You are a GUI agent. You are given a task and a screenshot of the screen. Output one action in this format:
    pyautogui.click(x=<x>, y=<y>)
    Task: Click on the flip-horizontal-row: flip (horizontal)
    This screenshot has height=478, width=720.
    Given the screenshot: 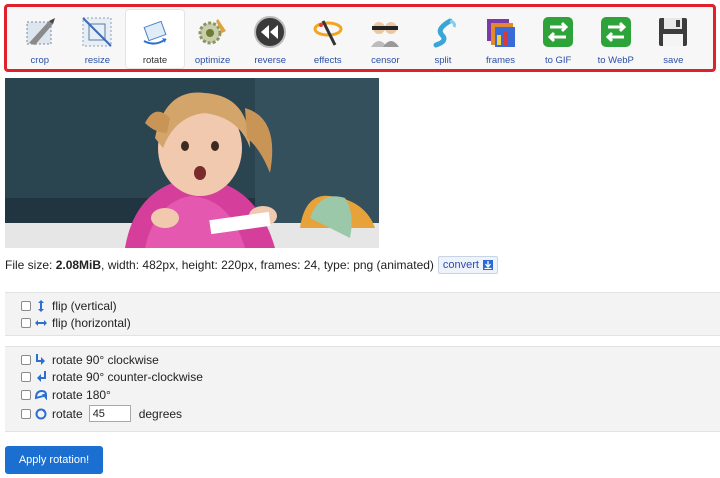 What is the action you would take?
    pyautogui.click(x=370, y=324)
    